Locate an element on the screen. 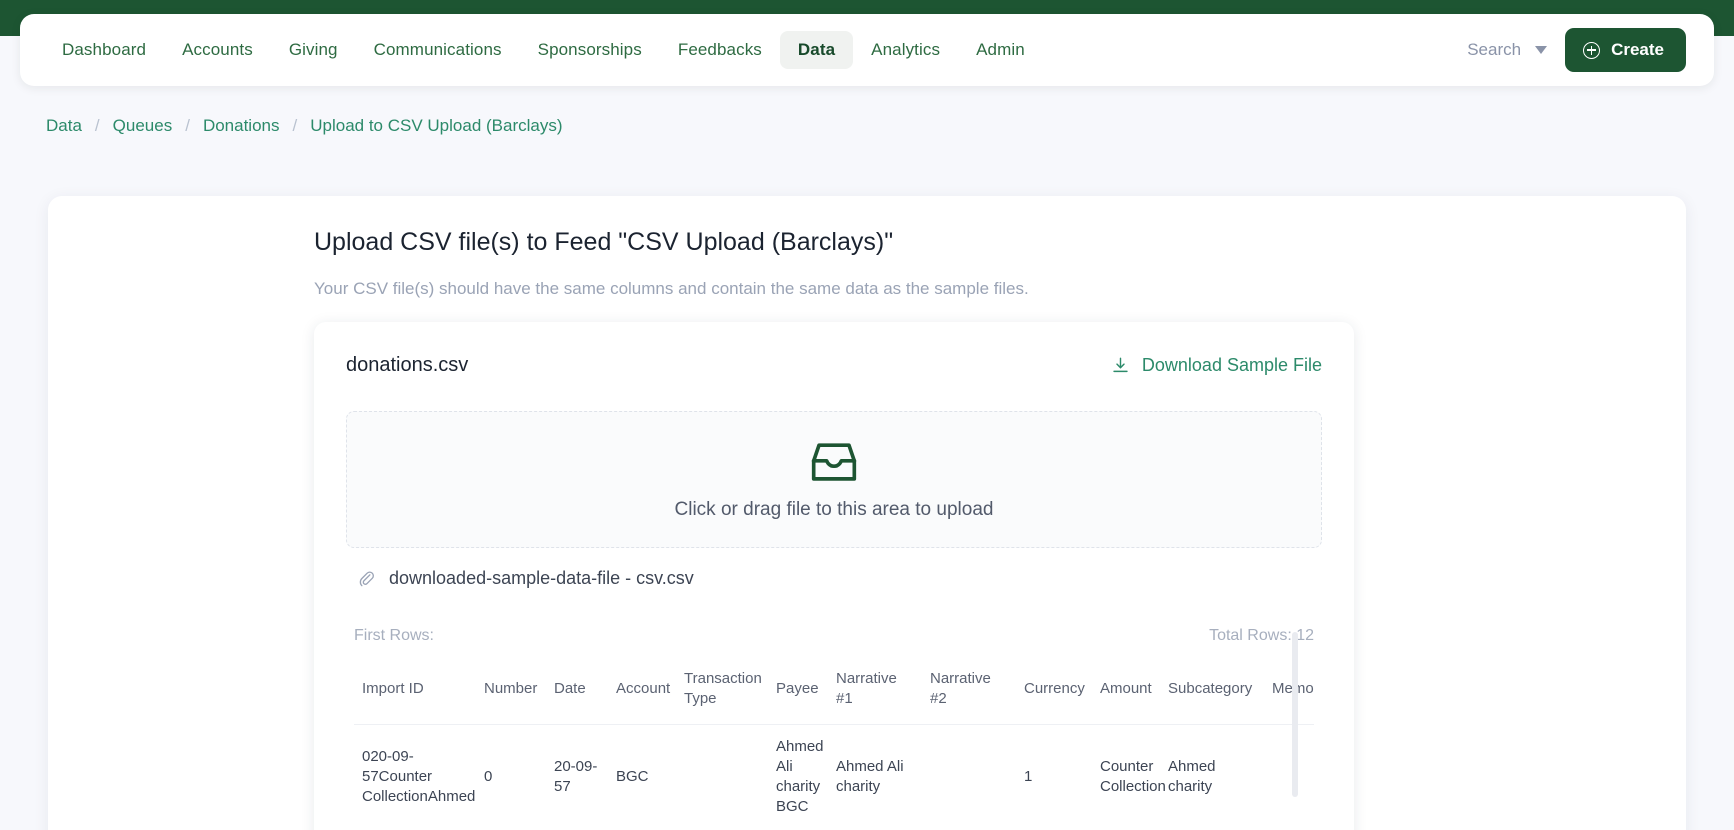 This screenshot has width=1734, height=830. feed-file-name: donations.csv is located at coordinates (407, 365).